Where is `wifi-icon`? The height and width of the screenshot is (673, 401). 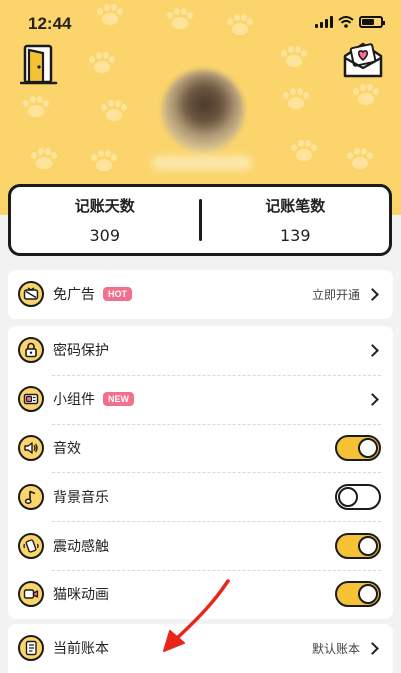 wifi-icon is located at coordinates (346, 22).